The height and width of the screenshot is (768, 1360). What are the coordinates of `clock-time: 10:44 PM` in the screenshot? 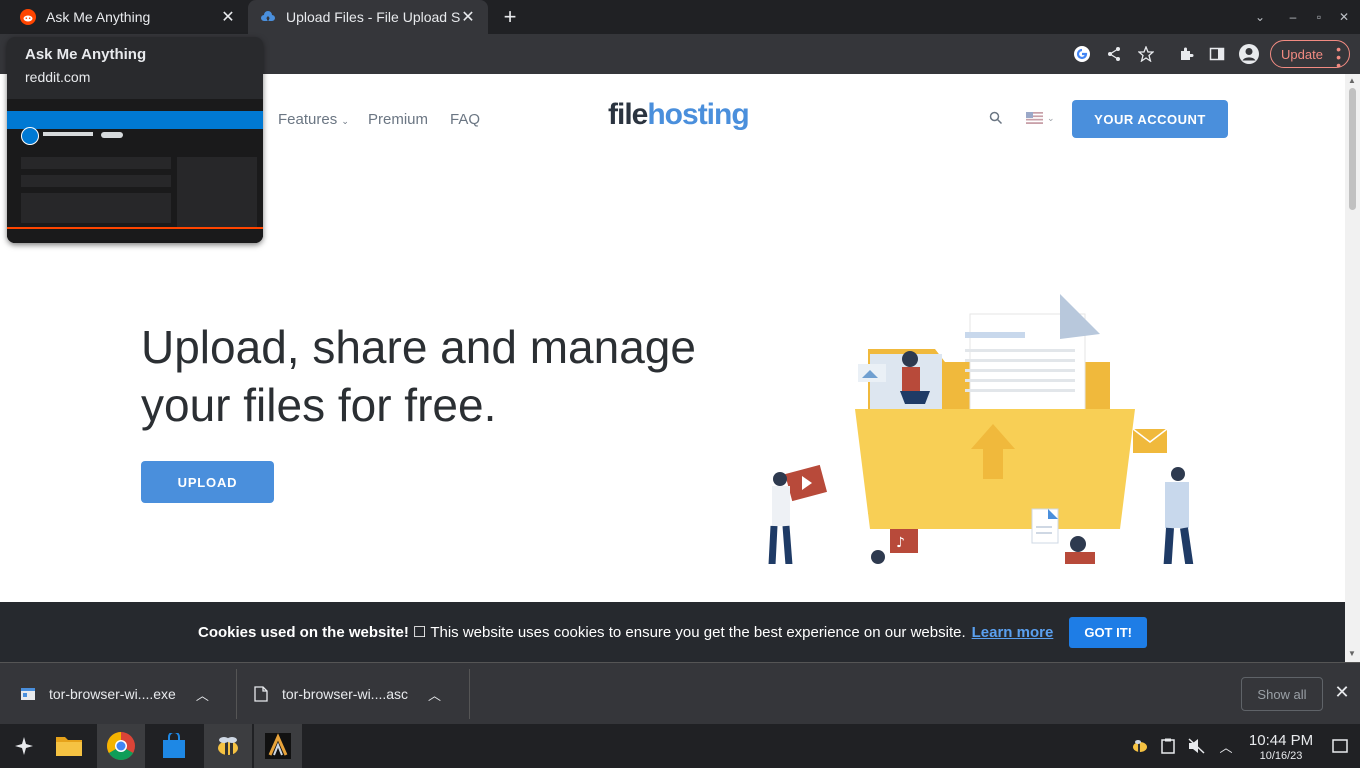 It's located at (1281, 740).